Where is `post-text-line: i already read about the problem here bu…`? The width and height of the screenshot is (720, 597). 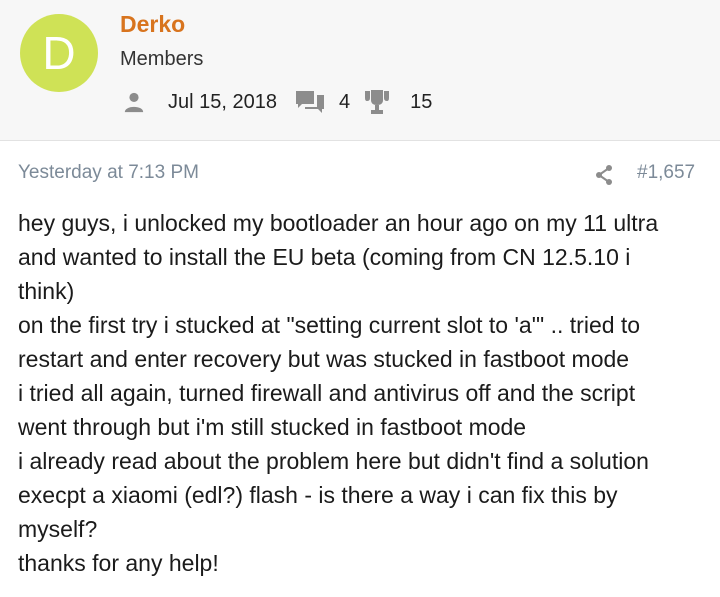
post-text-line: i already read about the problem here bu… is located at coordinates (333, 461).